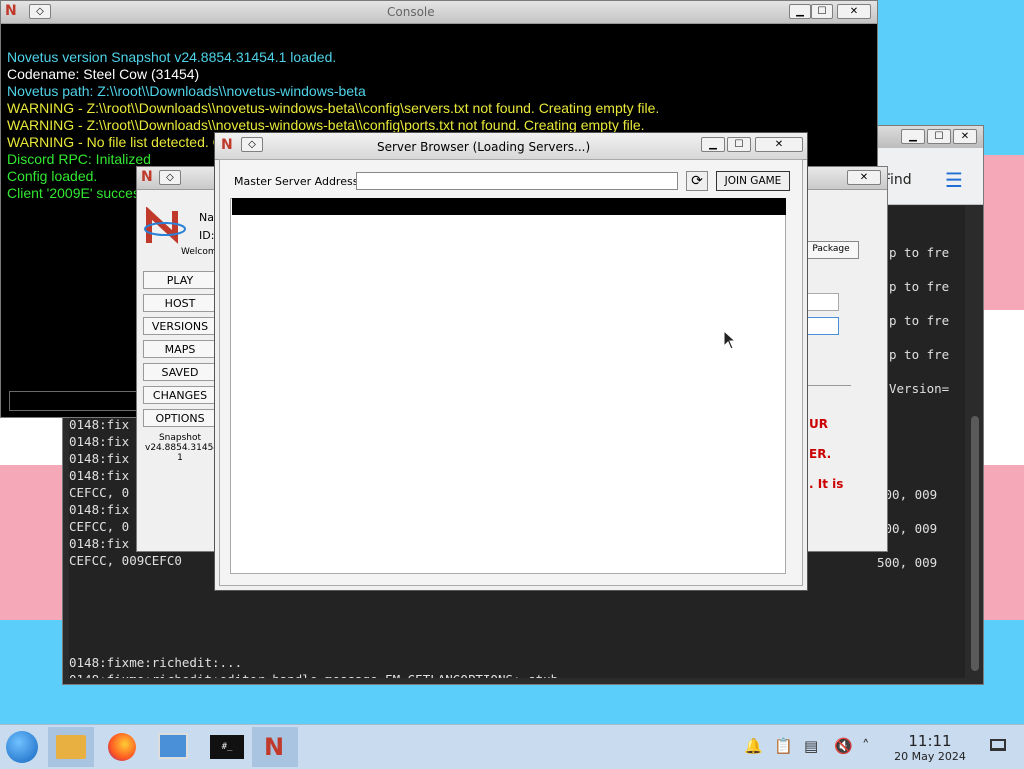 The width and height of the screenshot is (1024, 769). I want to click on show-desktop-icon, so click(998, 745).